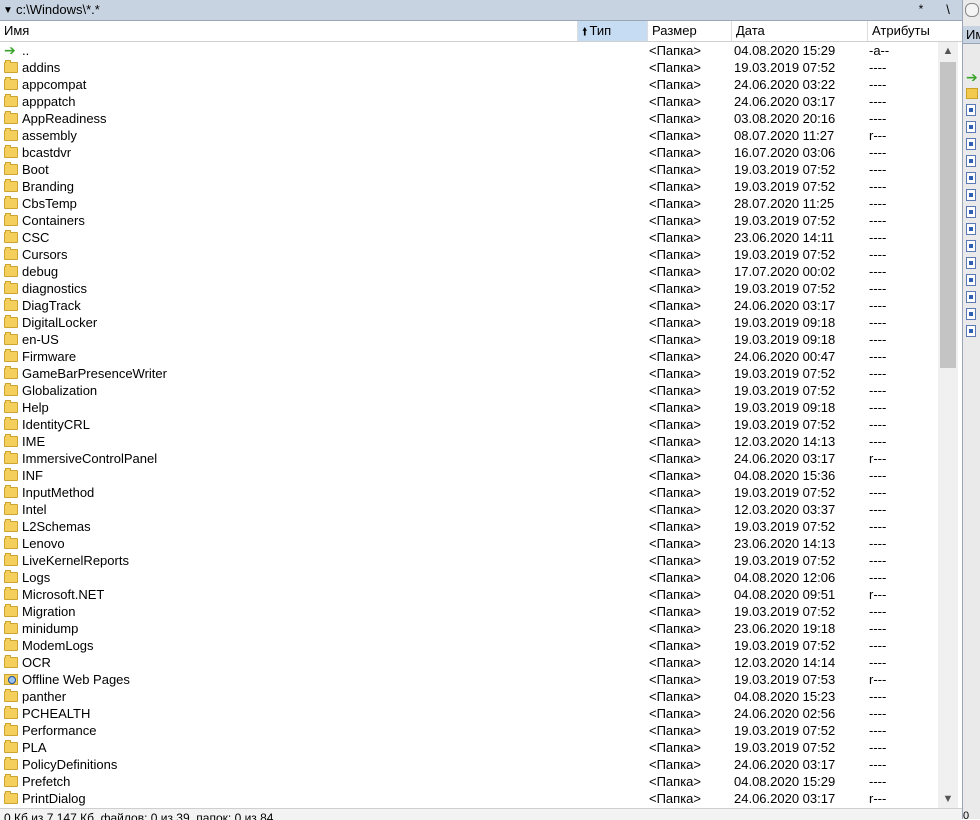  I want to click on file-name: minidump, so click(50, 628).